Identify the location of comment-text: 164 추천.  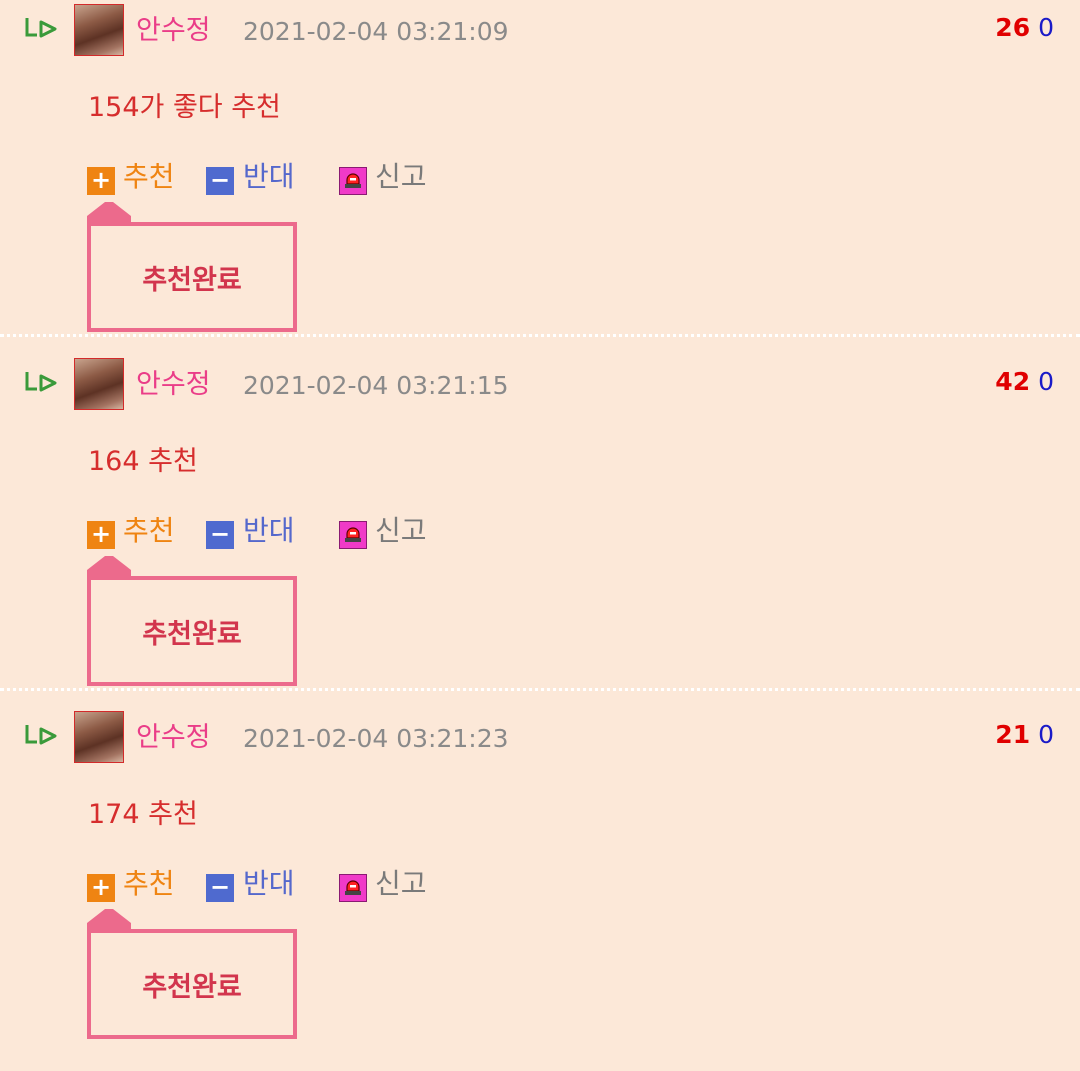
(143, 461).